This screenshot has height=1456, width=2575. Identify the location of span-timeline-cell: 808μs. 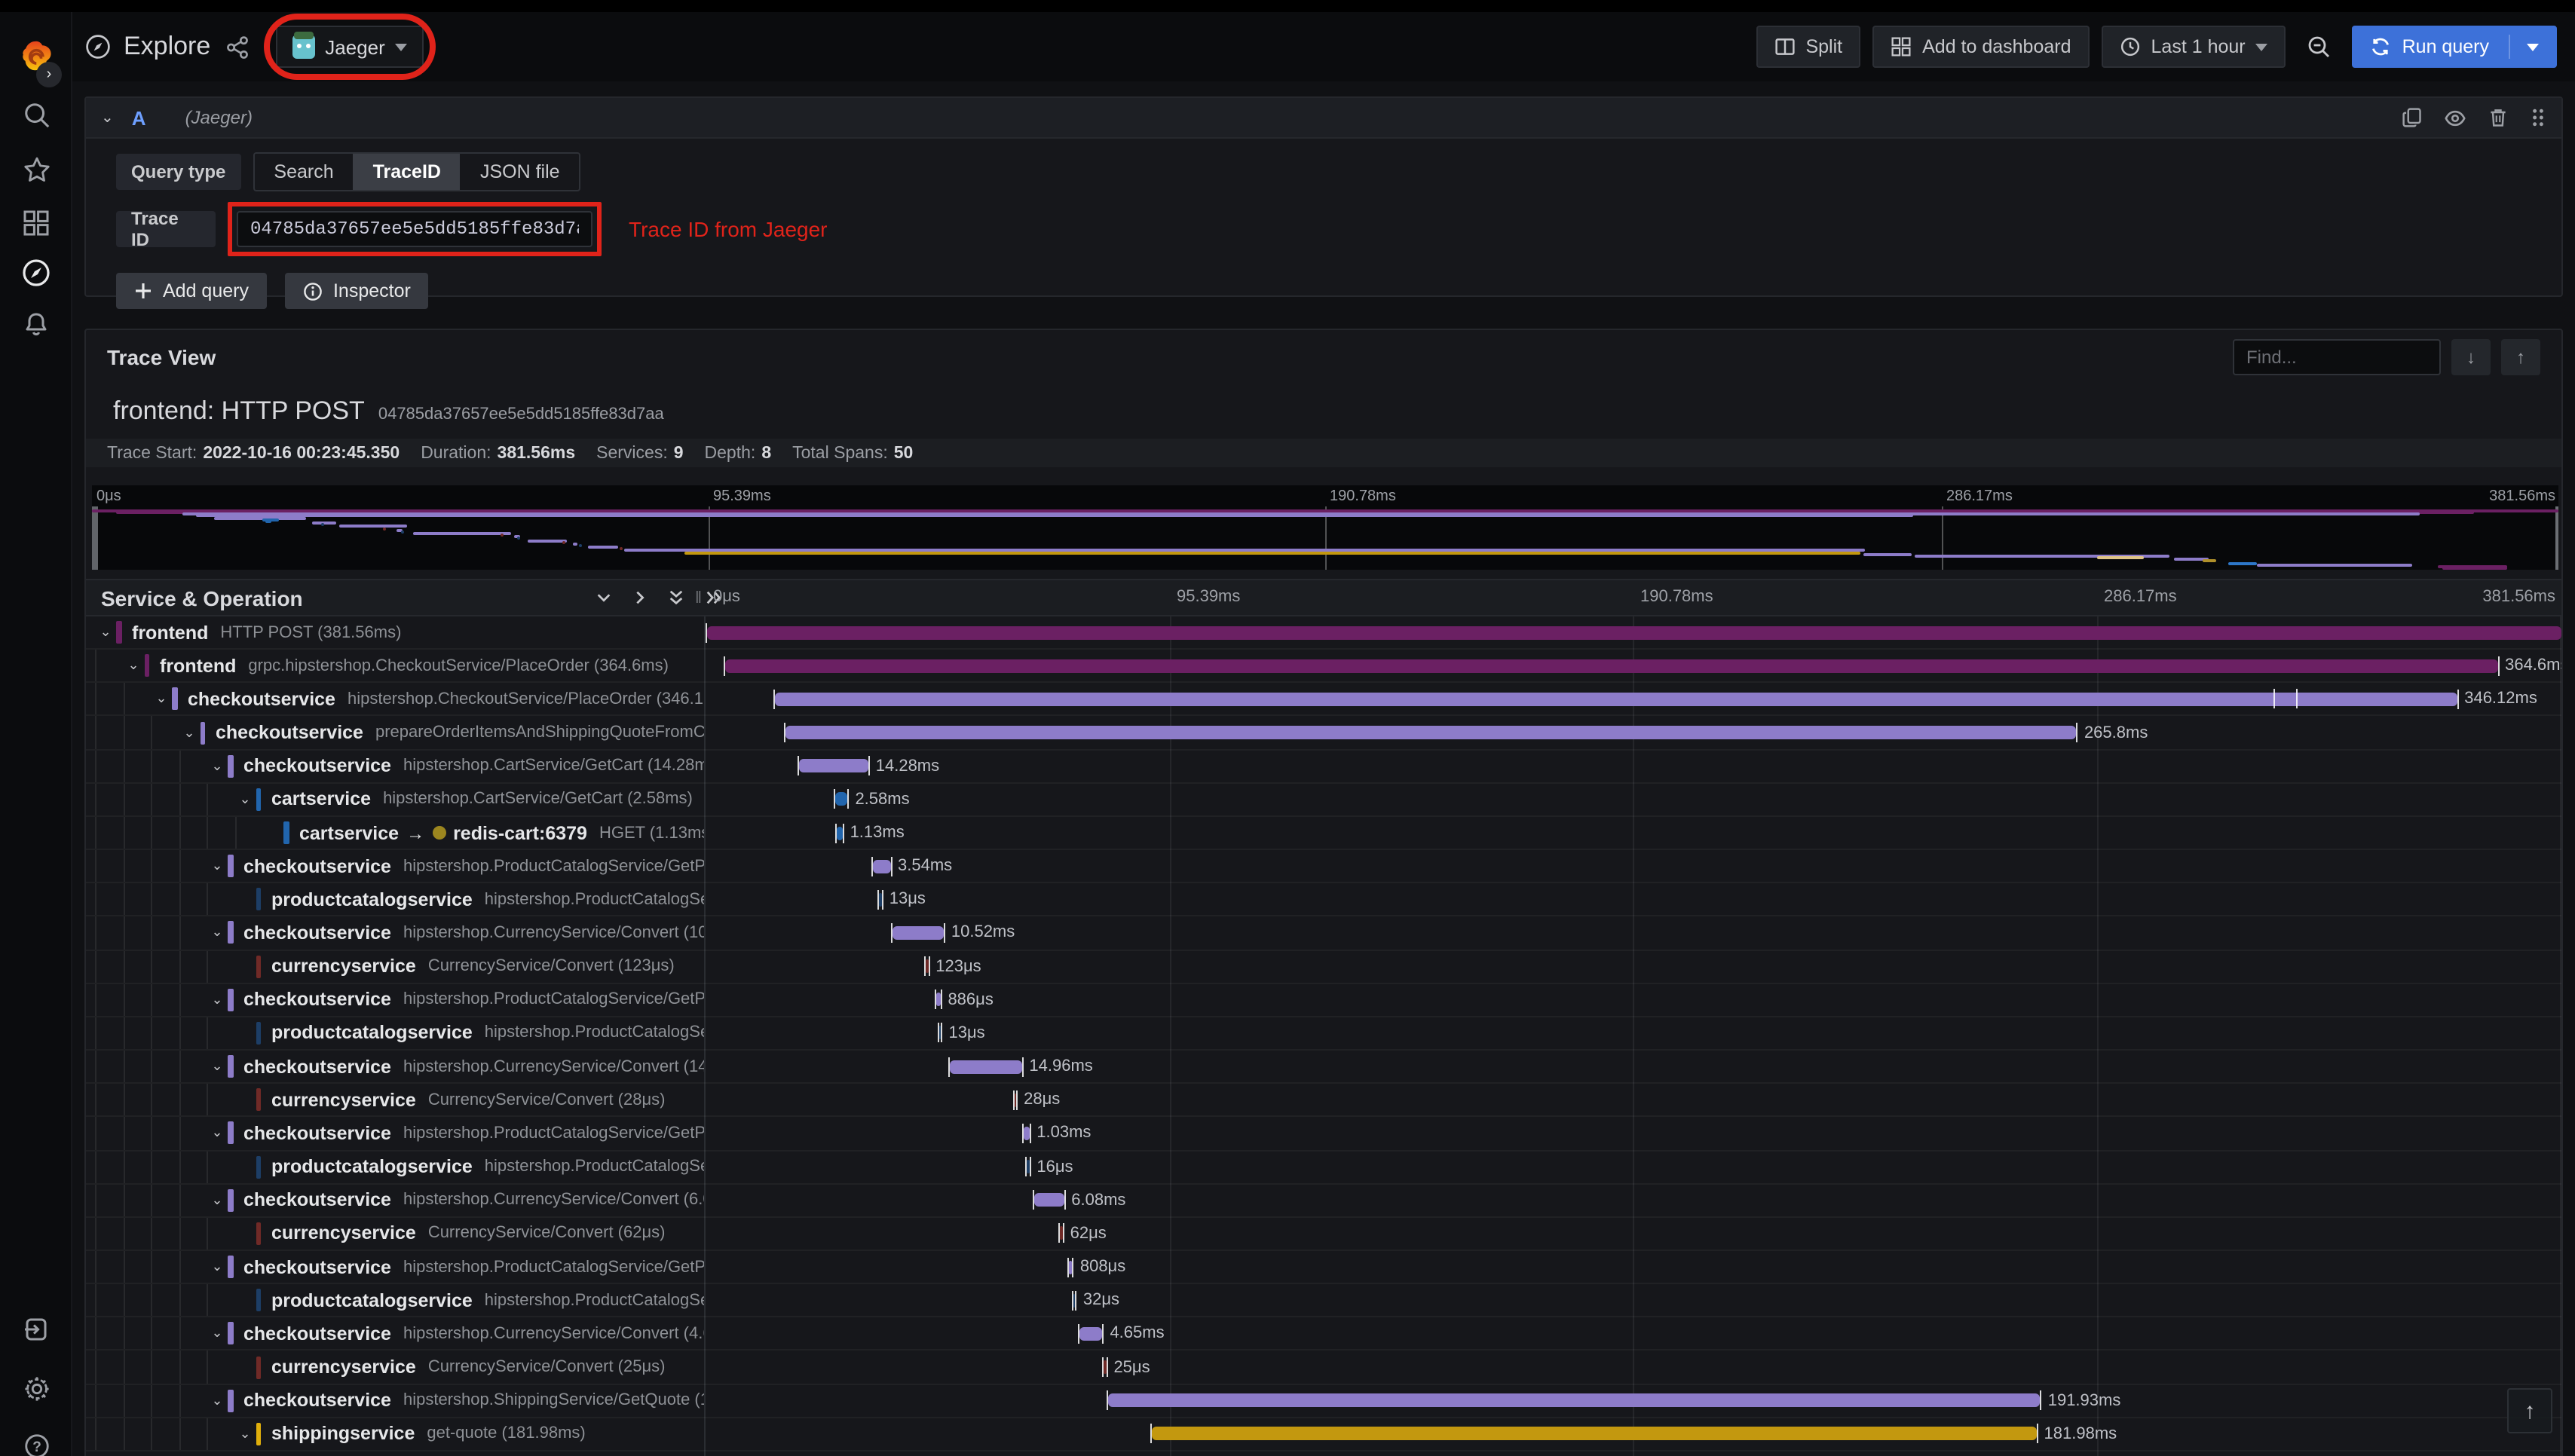
(1634, 1267).